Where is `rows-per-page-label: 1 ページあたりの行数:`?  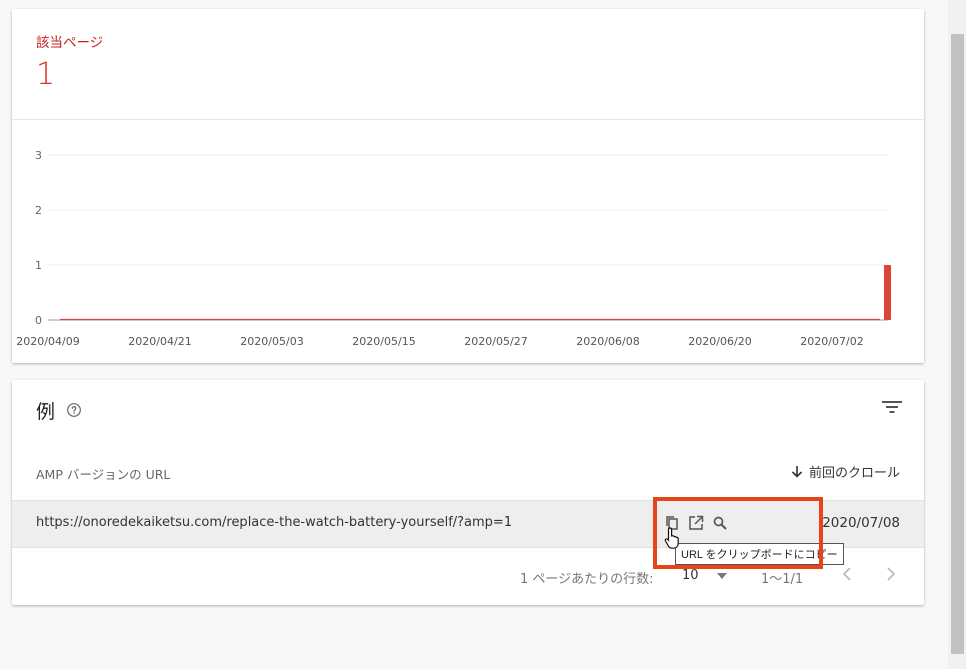 rows-per-page-label: 1 ページあたりの行数: is located at coordinates (587, 579).